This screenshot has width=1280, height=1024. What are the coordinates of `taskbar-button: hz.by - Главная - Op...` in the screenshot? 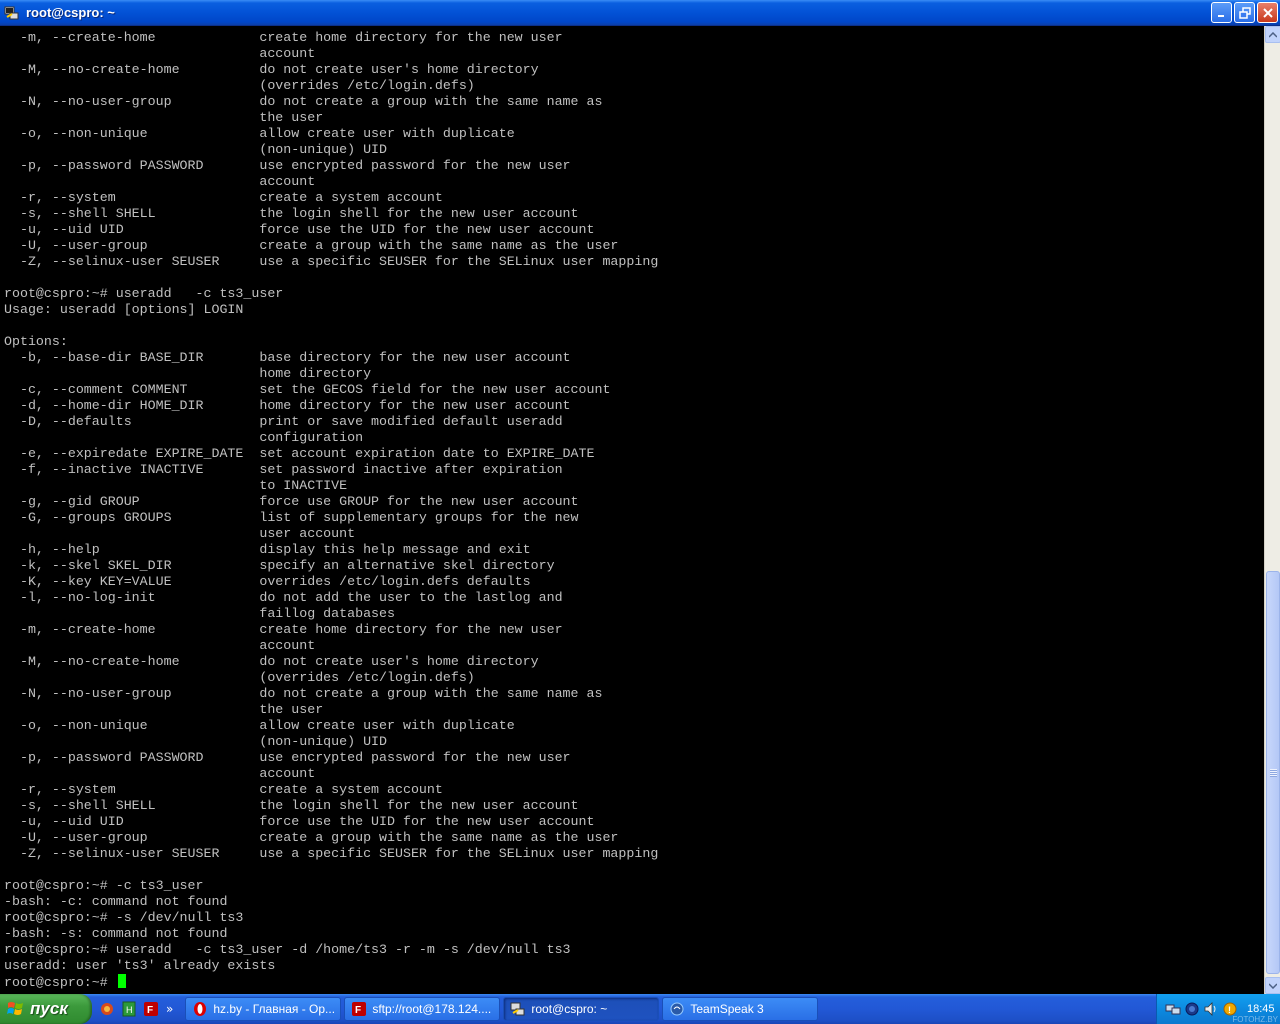 It's located at (263, 1009).